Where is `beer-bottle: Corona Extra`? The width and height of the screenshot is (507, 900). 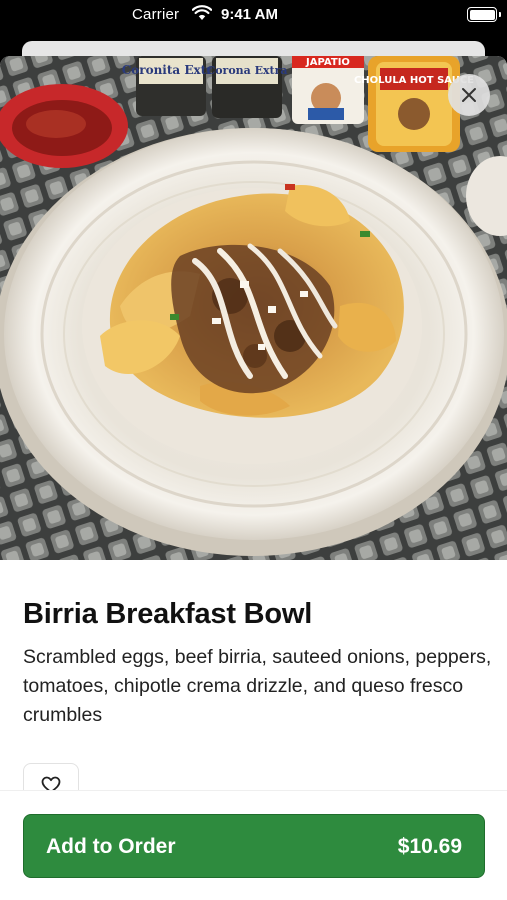
beer-bottle: Corona Extra is located at coordinates (247, 87).